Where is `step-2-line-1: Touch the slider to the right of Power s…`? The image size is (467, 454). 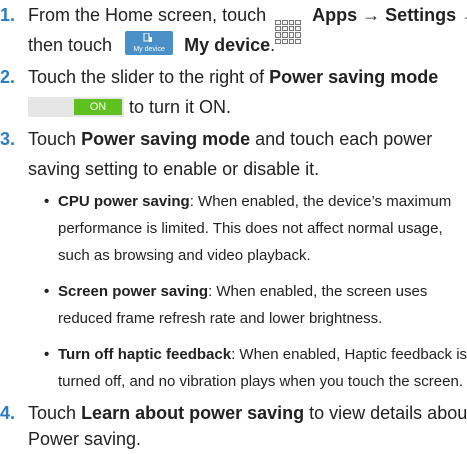 step-2-line-1: Touch the slider to the right of Power s… is located at coordinates (233, 77).